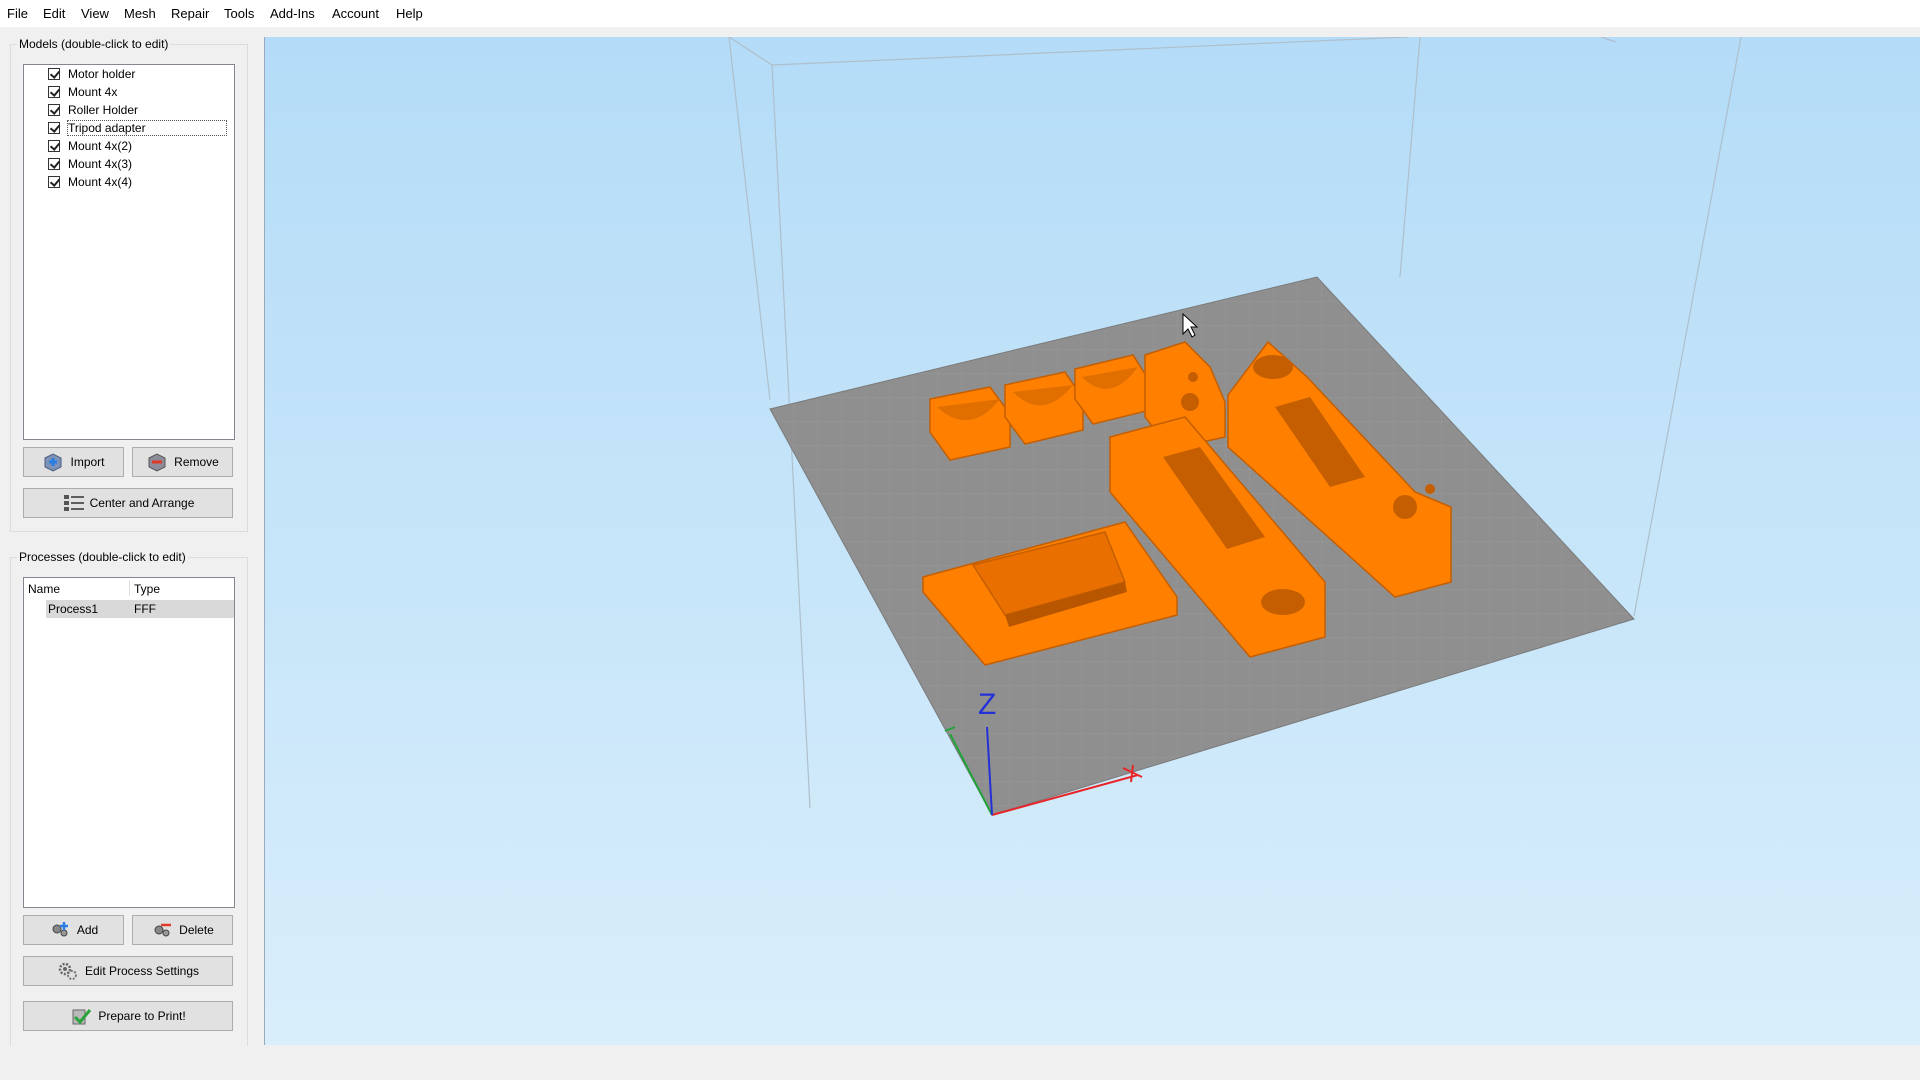 The width and height of the screenshot is (1920, 1080). I want to click on add-icon, so click(60, 930).